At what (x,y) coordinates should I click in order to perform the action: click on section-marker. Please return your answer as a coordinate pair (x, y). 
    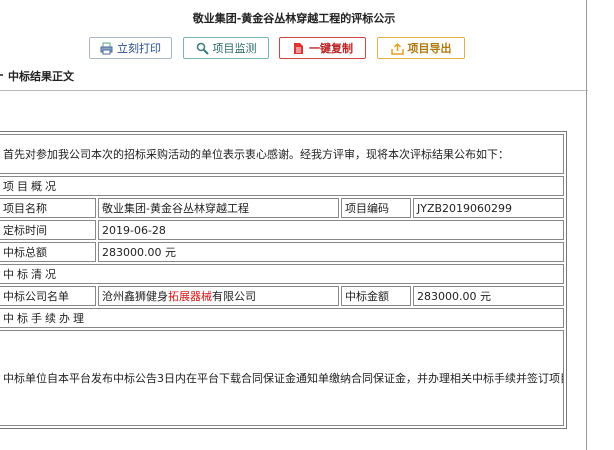
    Looking at the image, I should click on (1, 75).